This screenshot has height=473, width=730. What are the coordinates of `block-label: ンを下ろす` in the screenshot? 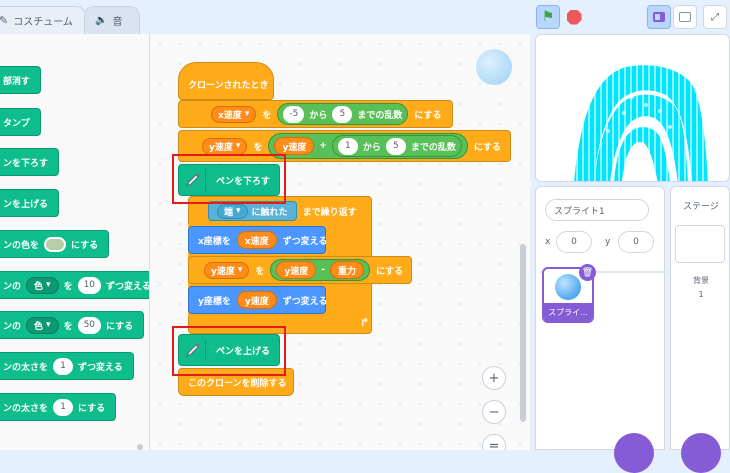 It's located at (26, 163).